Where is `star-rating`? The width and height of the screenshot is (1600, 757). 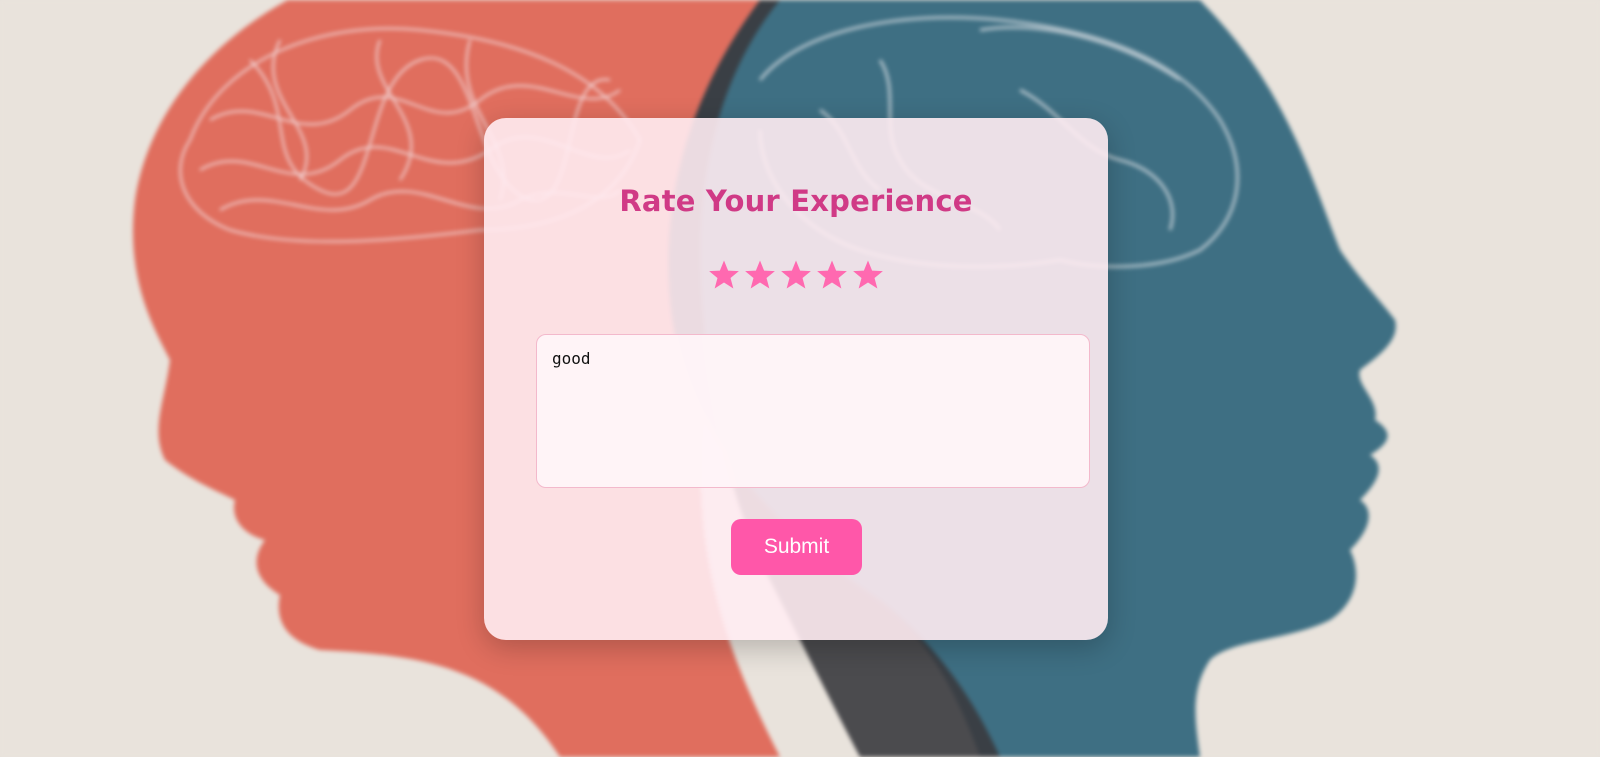 star-rating is located at coordinates (796, 275).